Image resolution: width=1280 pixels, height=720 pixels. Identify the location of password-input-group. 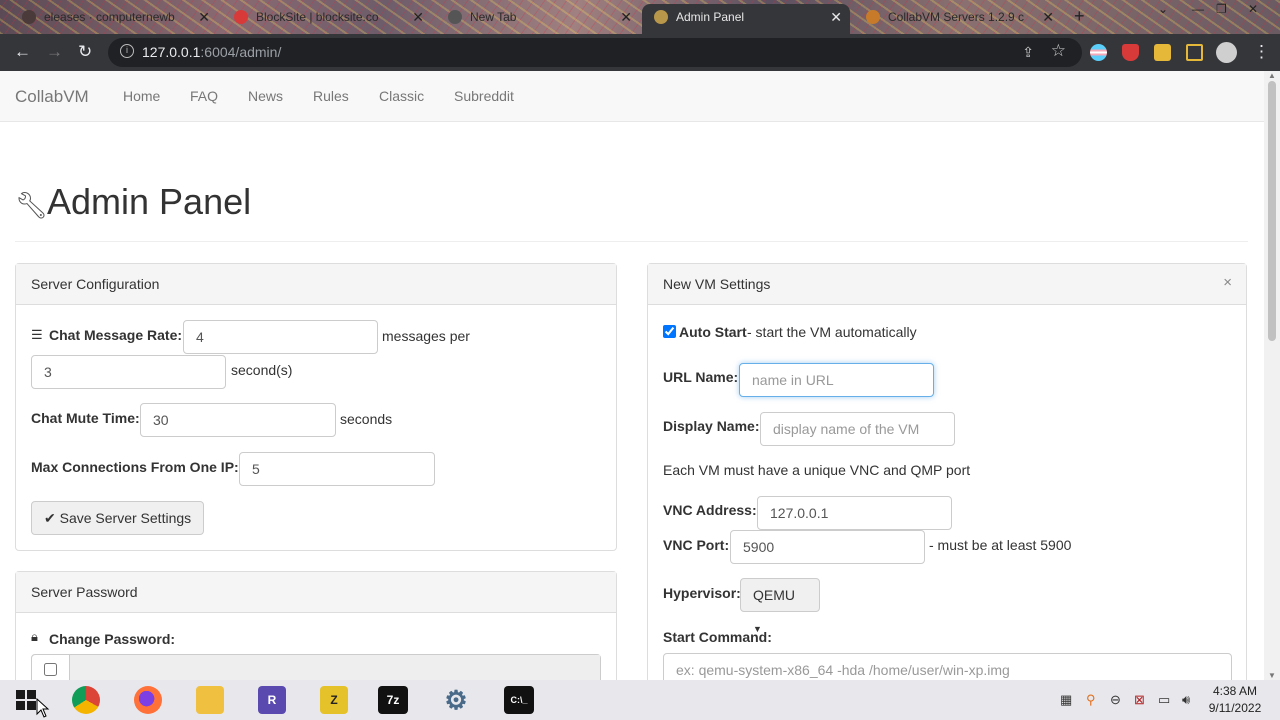
(316, 667).